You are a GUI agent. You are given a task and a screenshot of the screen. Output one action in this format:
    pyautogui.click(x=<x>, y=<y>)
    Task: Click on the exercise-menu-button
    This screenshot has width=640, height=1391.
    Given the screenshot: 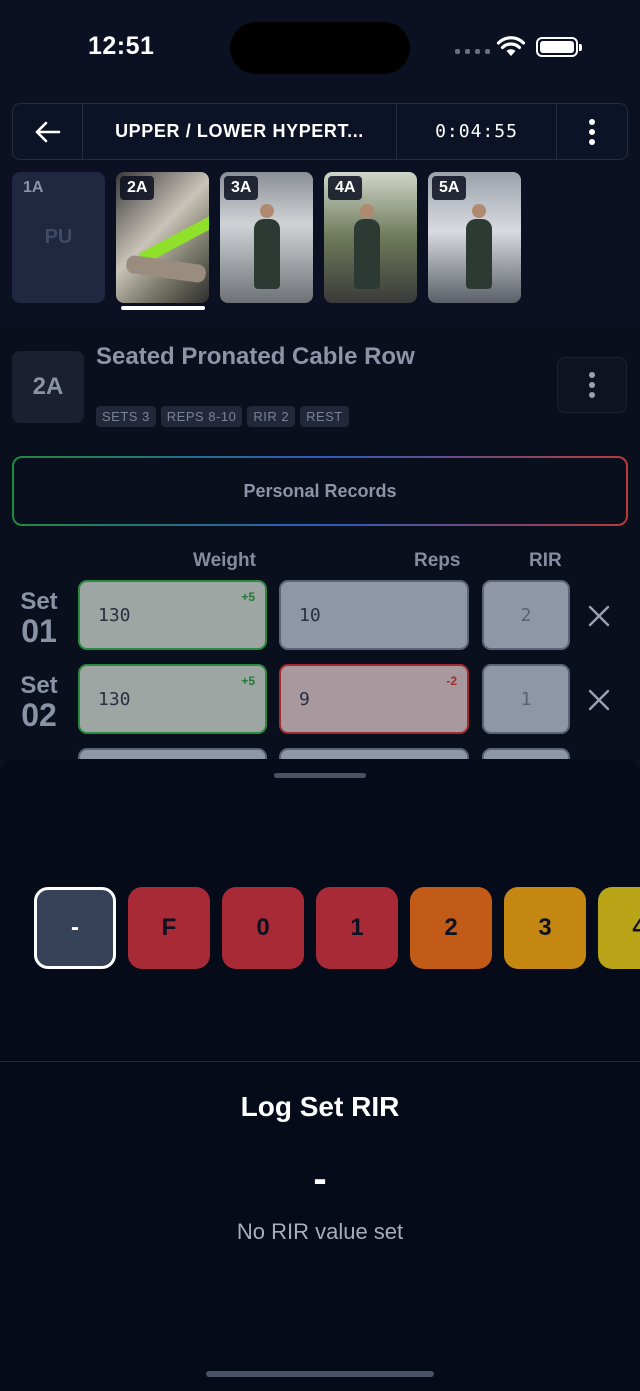 What is the action you would take?
    pyautogui.click(x=592, y=385)
    